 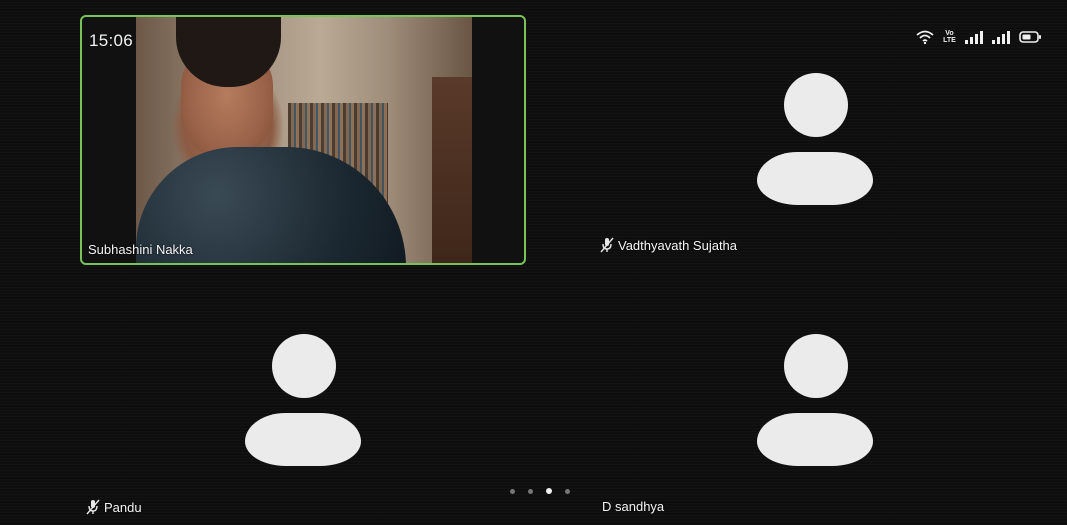 I want to click on battery-icon, so click(x=1030, y=37).